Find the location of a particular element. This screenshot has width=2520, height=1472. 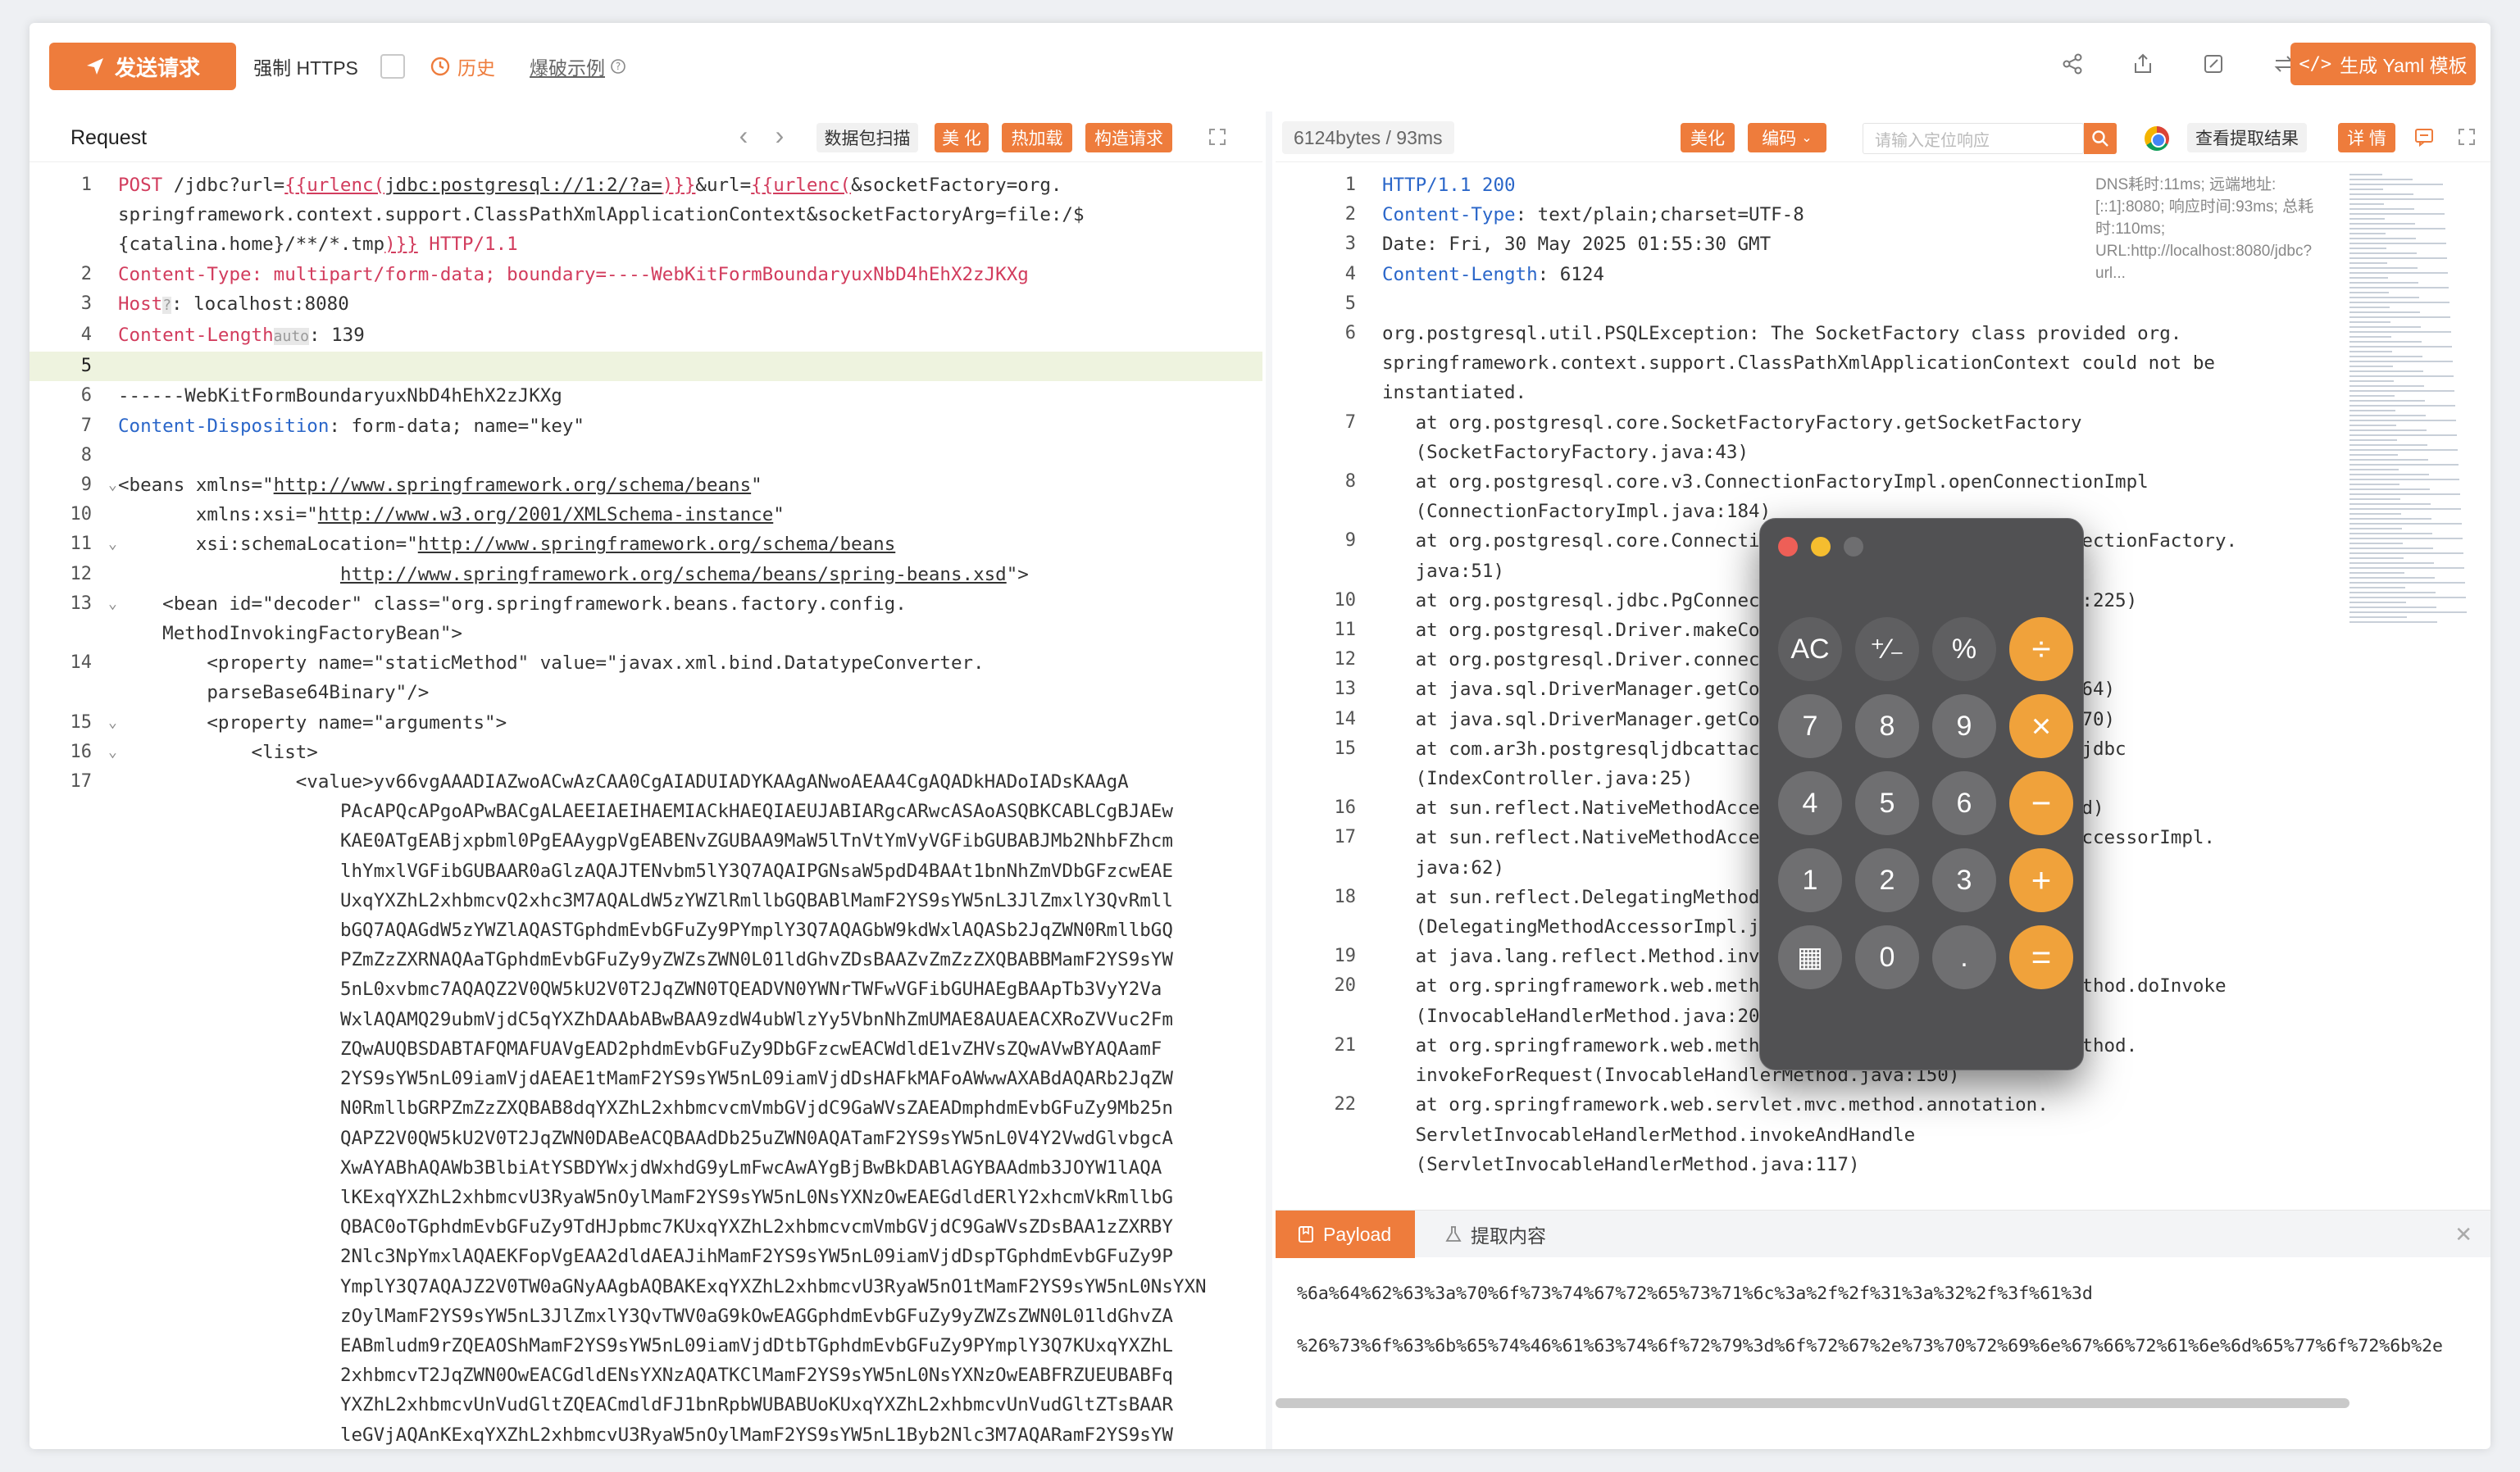

code-line-current: 5 is located at coordinates (646, 367).